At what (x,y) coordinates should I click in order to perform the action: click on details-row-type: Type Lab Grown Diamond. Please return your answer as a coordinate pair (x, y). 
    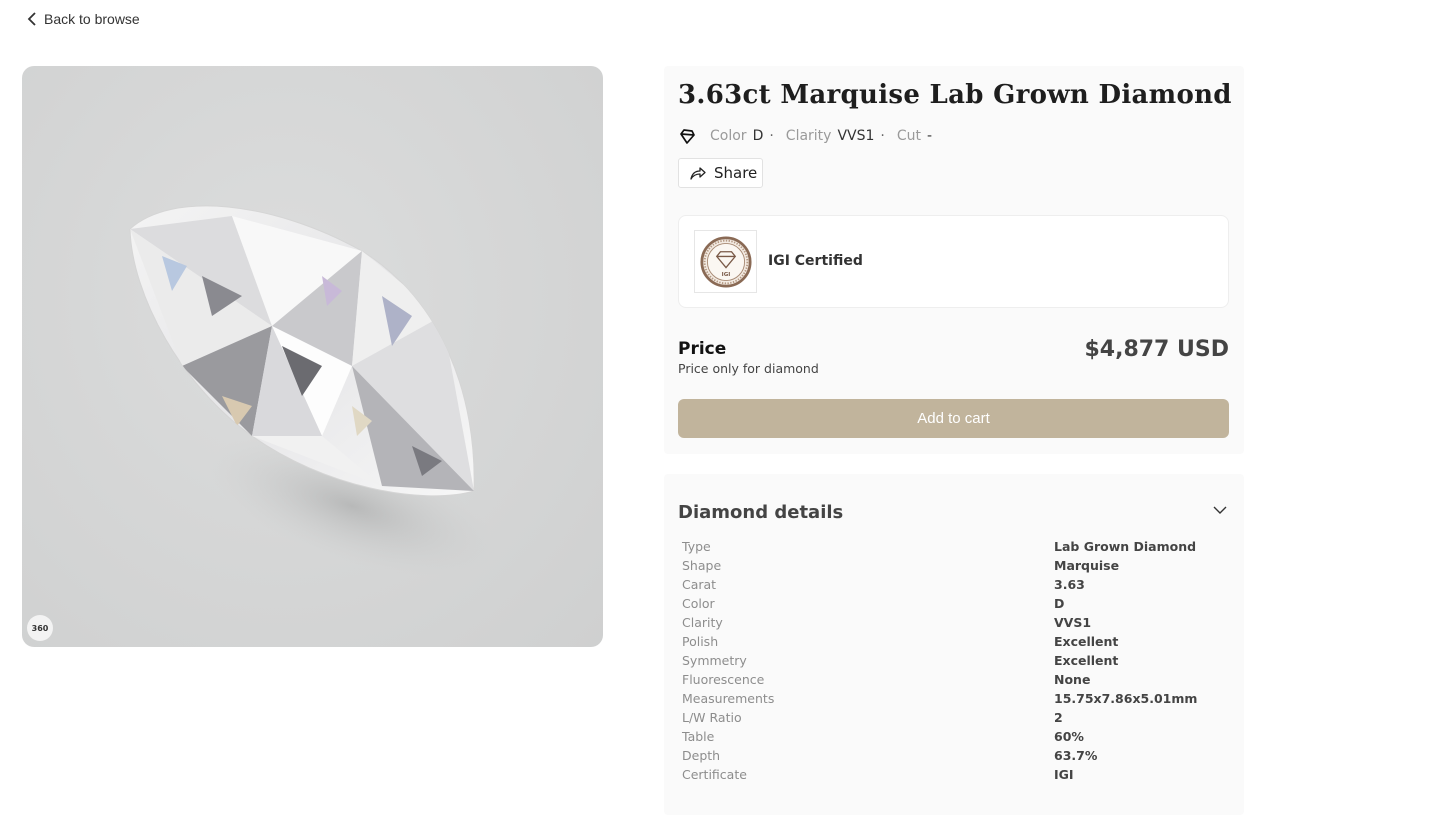
    Looking at the image, I should click on (957, 547).